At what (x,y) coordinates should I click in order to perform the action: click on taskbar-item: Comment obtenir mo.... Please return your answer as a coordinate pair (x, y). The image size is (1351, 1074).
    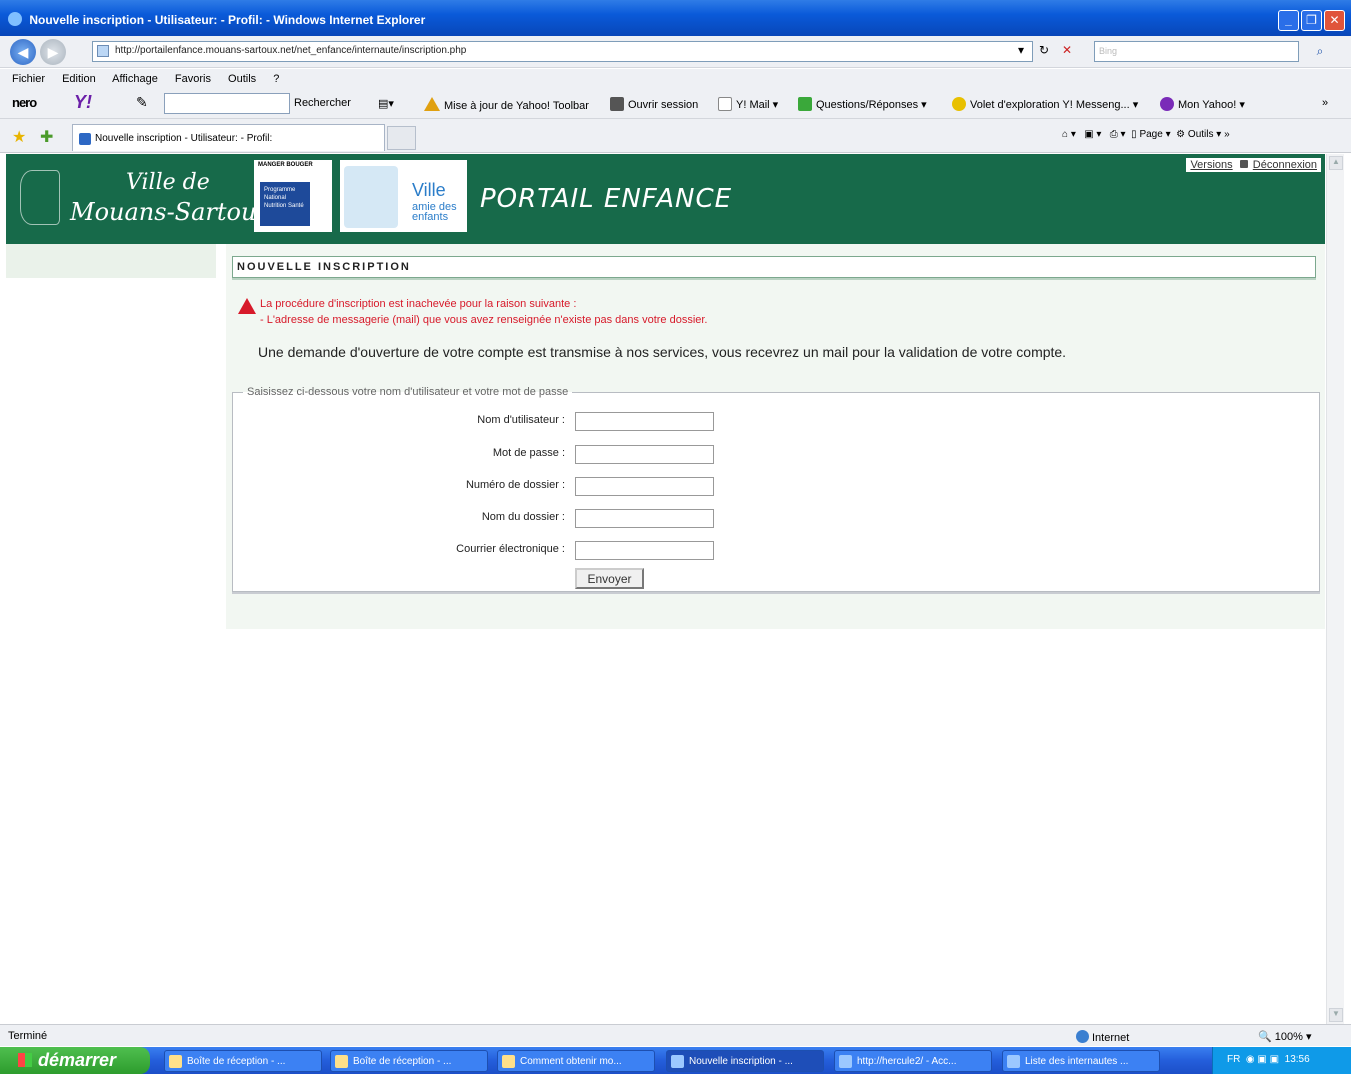
    Looking at the image, I should click on (576, 1061).